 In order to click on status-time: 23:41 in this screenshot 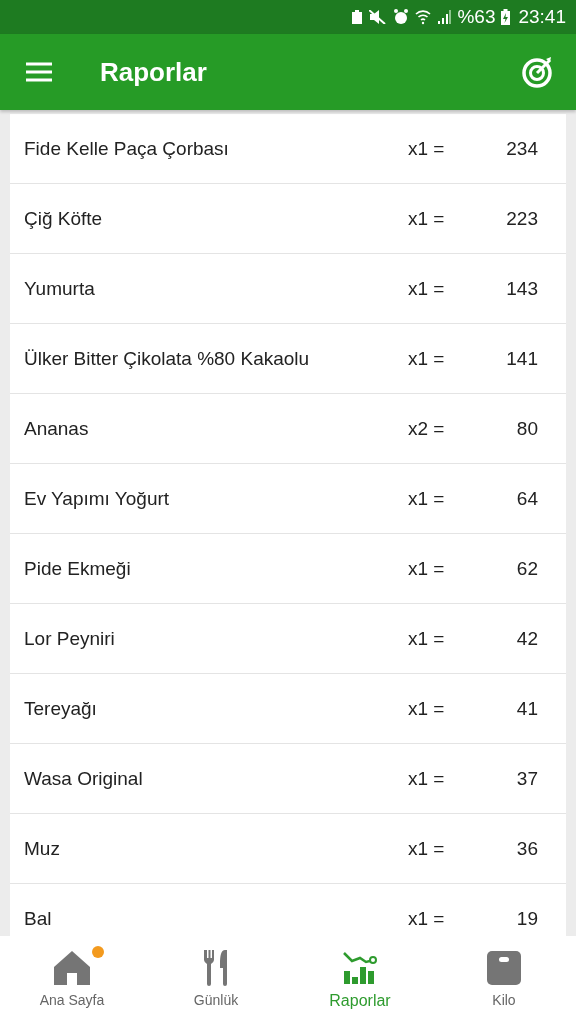, I will do `click(542, 17)`.